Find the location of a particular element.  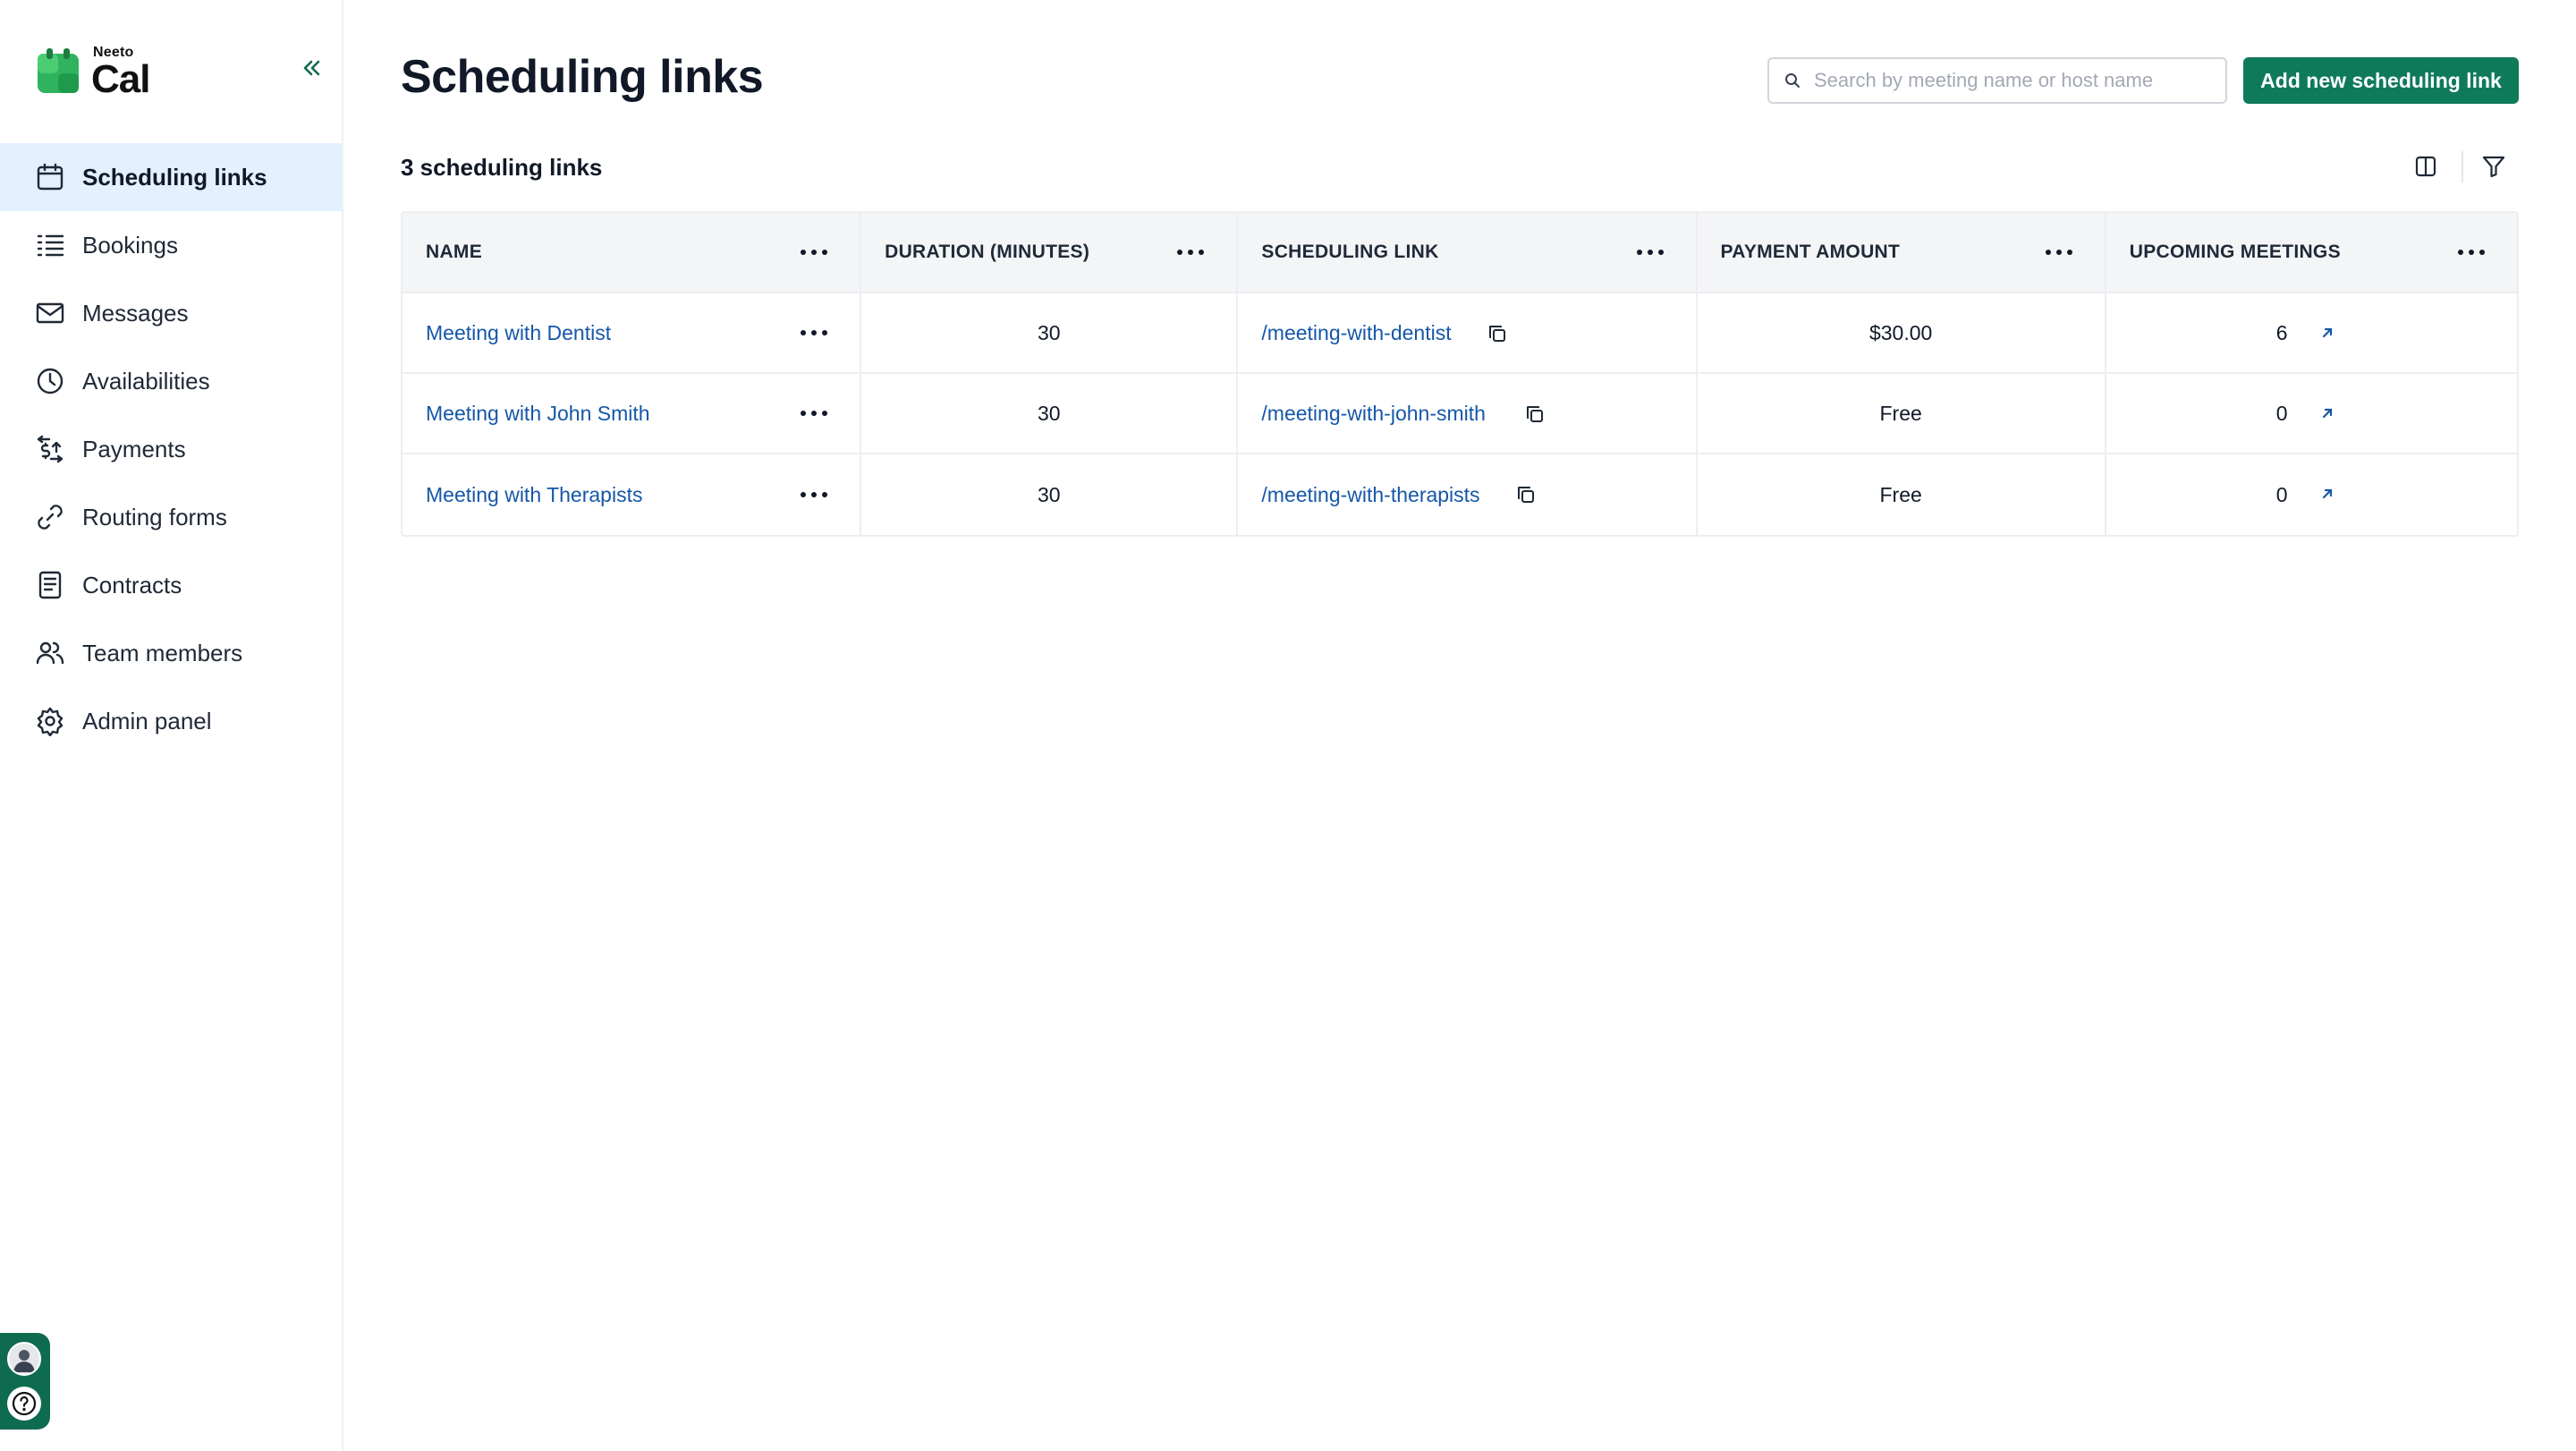

search-box is located at coordinates (1997, 80).